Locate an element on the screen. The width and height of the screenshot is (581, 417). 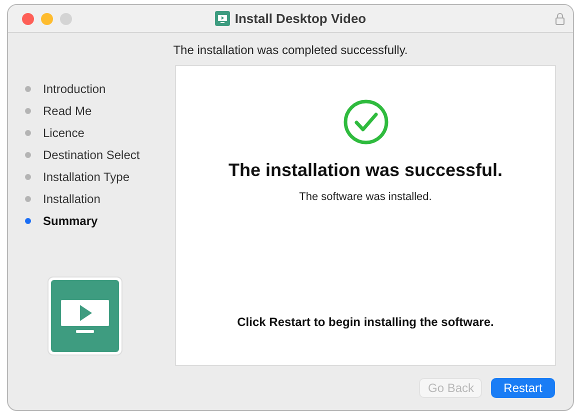
success-text: The software was installed. is located at coordinates (365, 197).